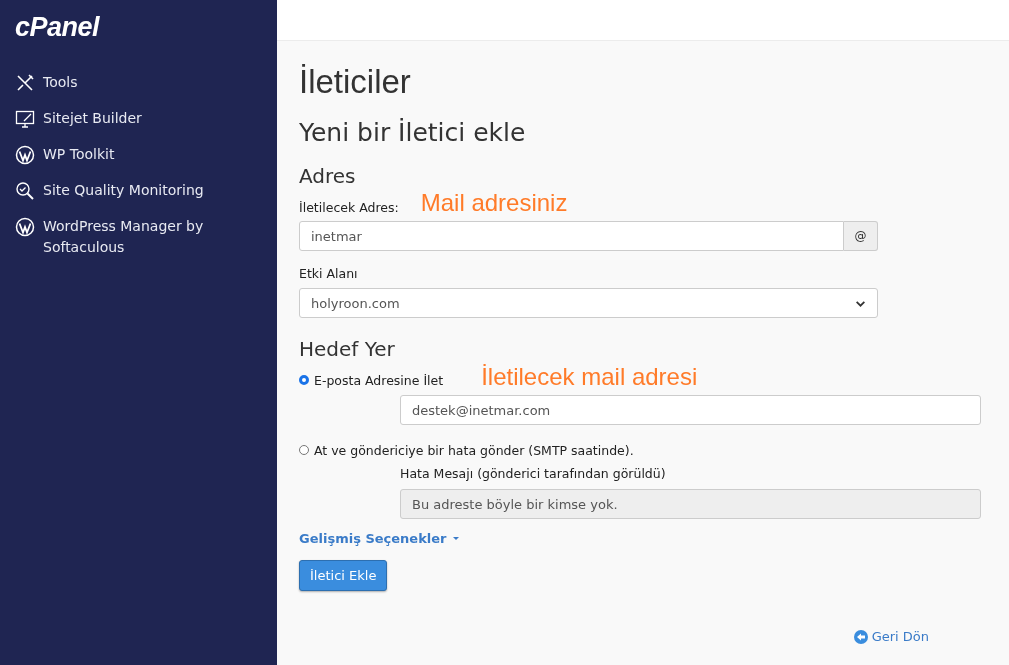 This screenshot has width=1009, height=665. What do you see at coordinates (329, 274) in the screenshot?
I see `field-label: Etki Alanı` at bounding box center [329, 274].